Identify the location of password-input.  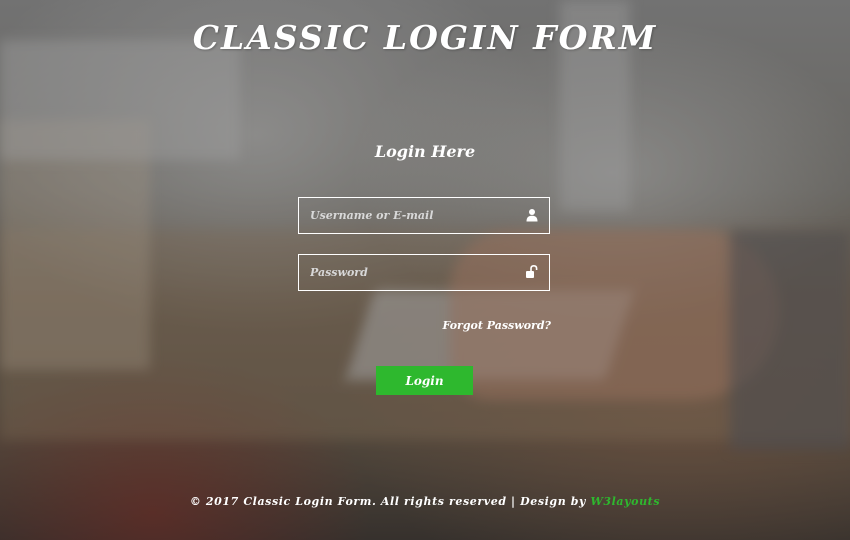
(404, 272).